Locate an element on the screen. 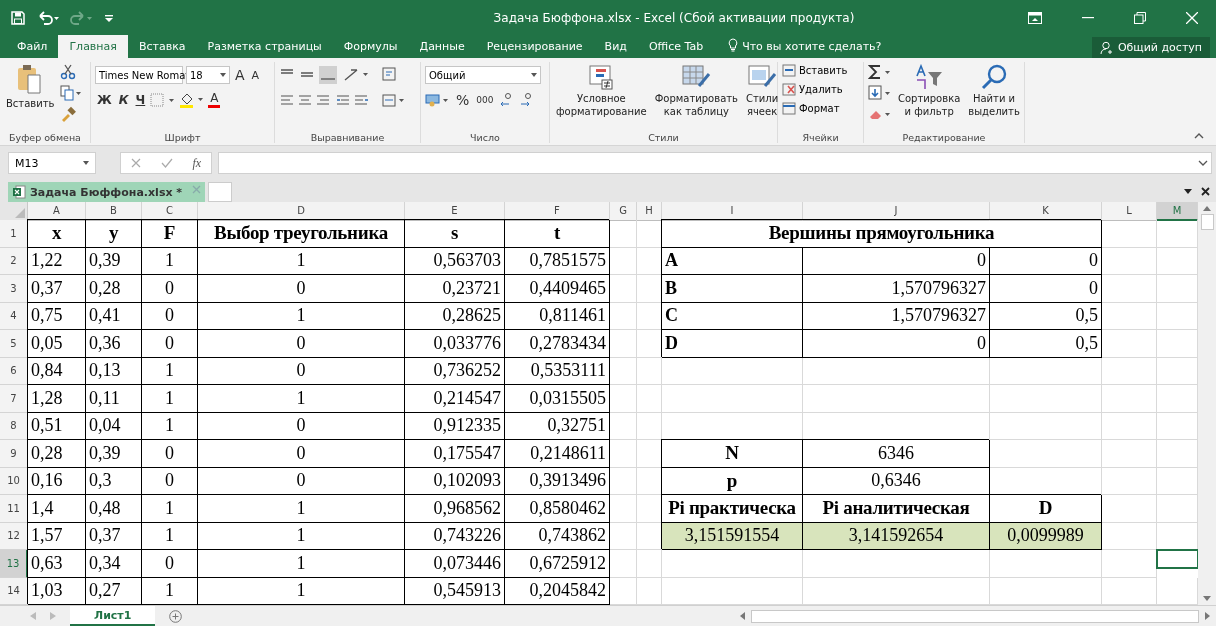  cancel-icon is located at coordinates (135, 163).